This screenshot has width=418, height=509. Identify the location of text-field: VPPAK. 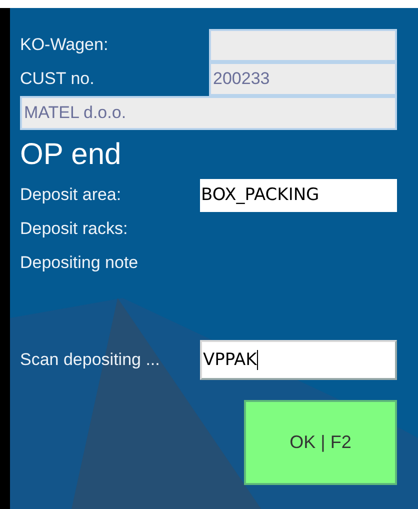
(298, 360).